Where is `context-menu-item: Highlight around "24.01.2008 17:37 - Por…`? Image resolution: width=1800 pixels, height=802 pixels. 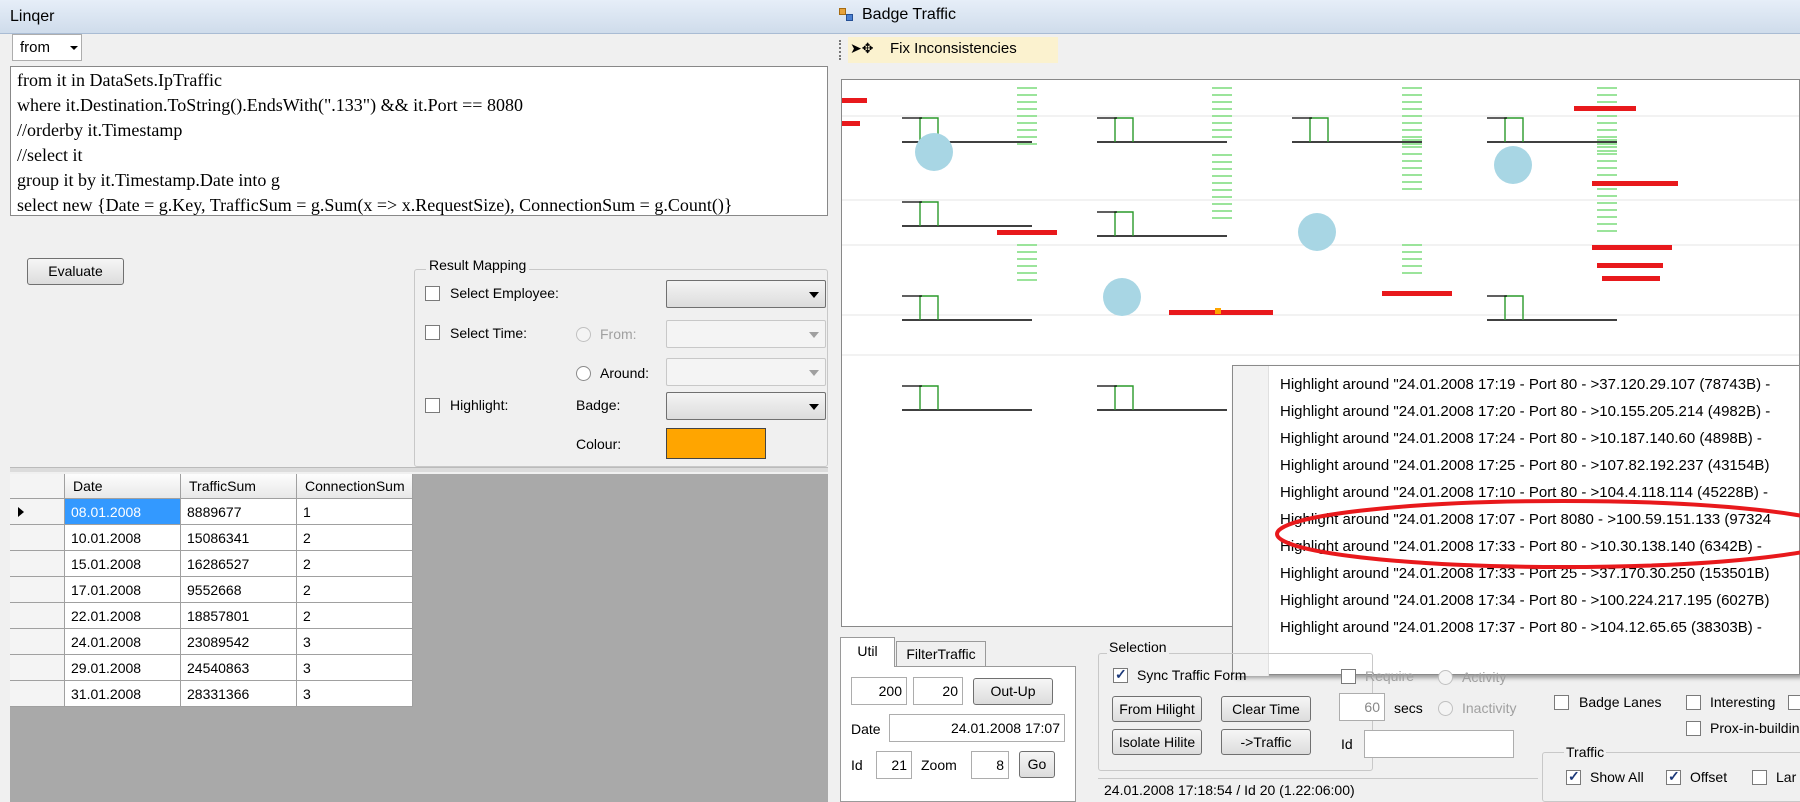 context-menu-item: Highlight around "24.01.2008 17:37 - Por… is located at coordinates (1521, 628).